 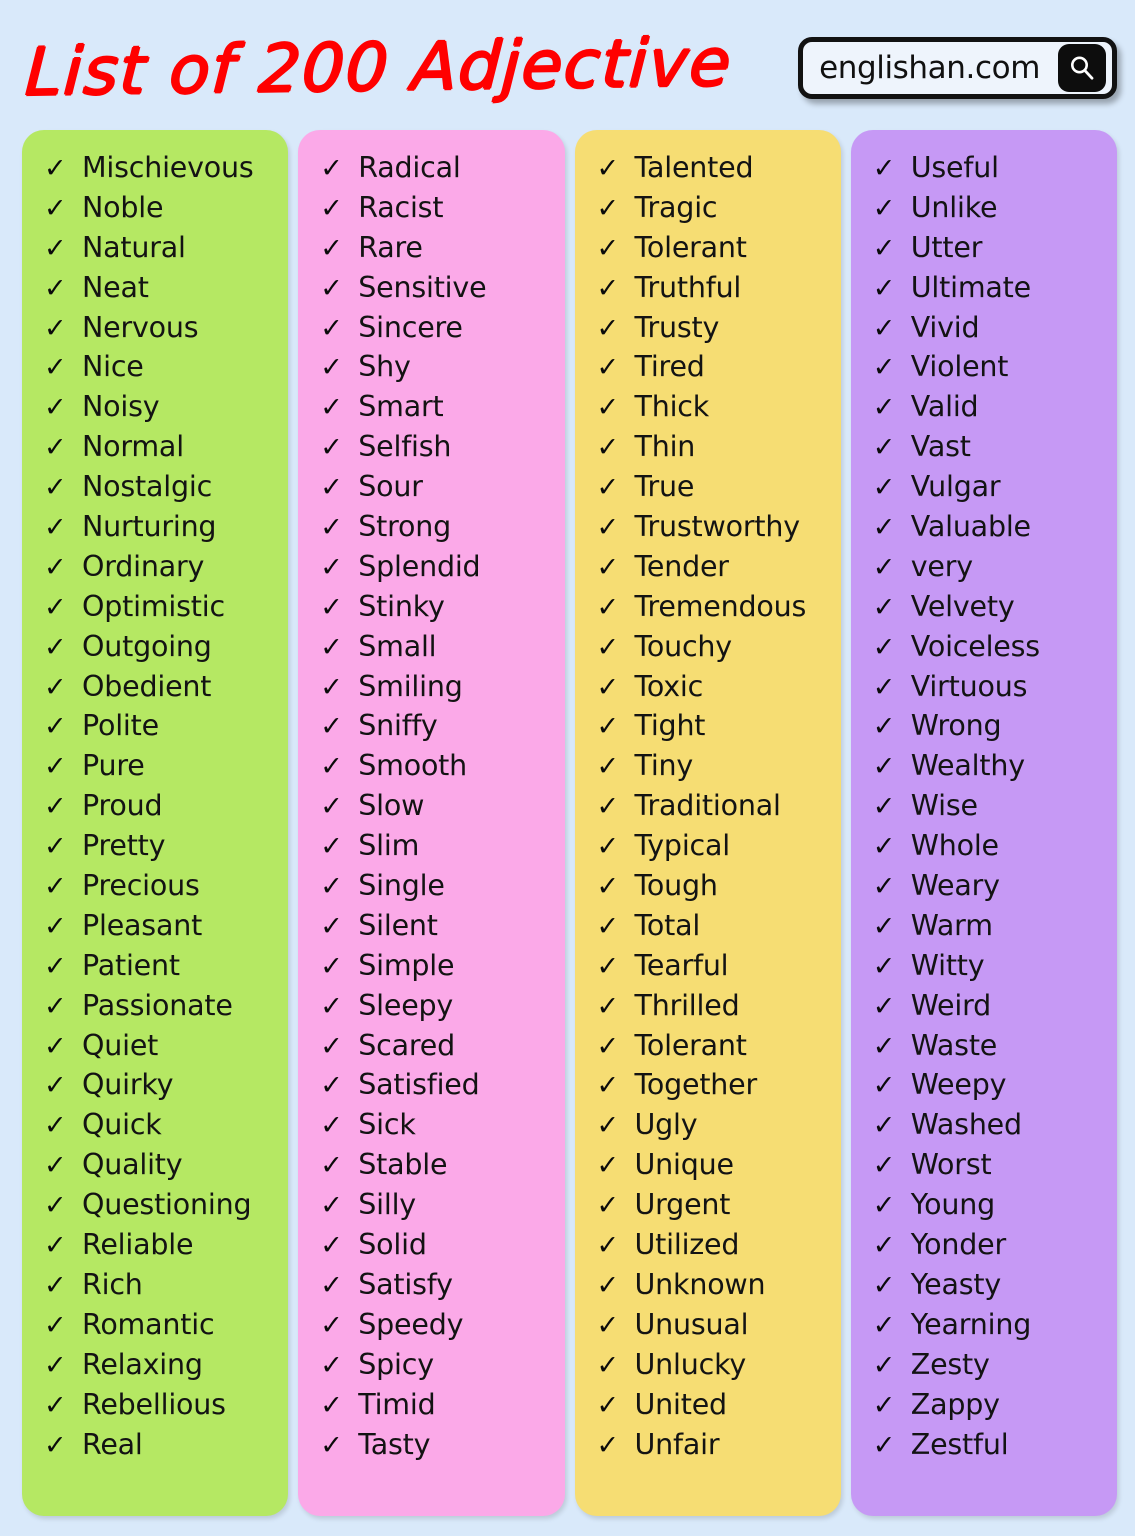 What do you see at coordinates (950, 1364) in the screenshot?
I see `adjective-label: Zesty` at bounding box center [950, 1364].